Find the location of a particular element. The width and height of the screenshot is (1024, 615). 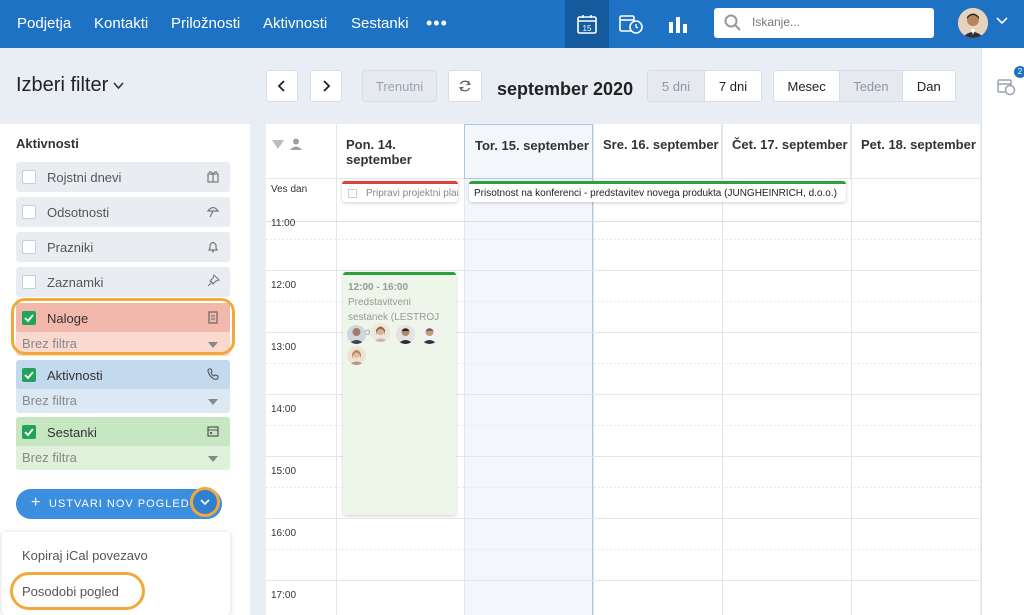

filter-zaznamki: Zaznamki is located at coordinates (123, 282).